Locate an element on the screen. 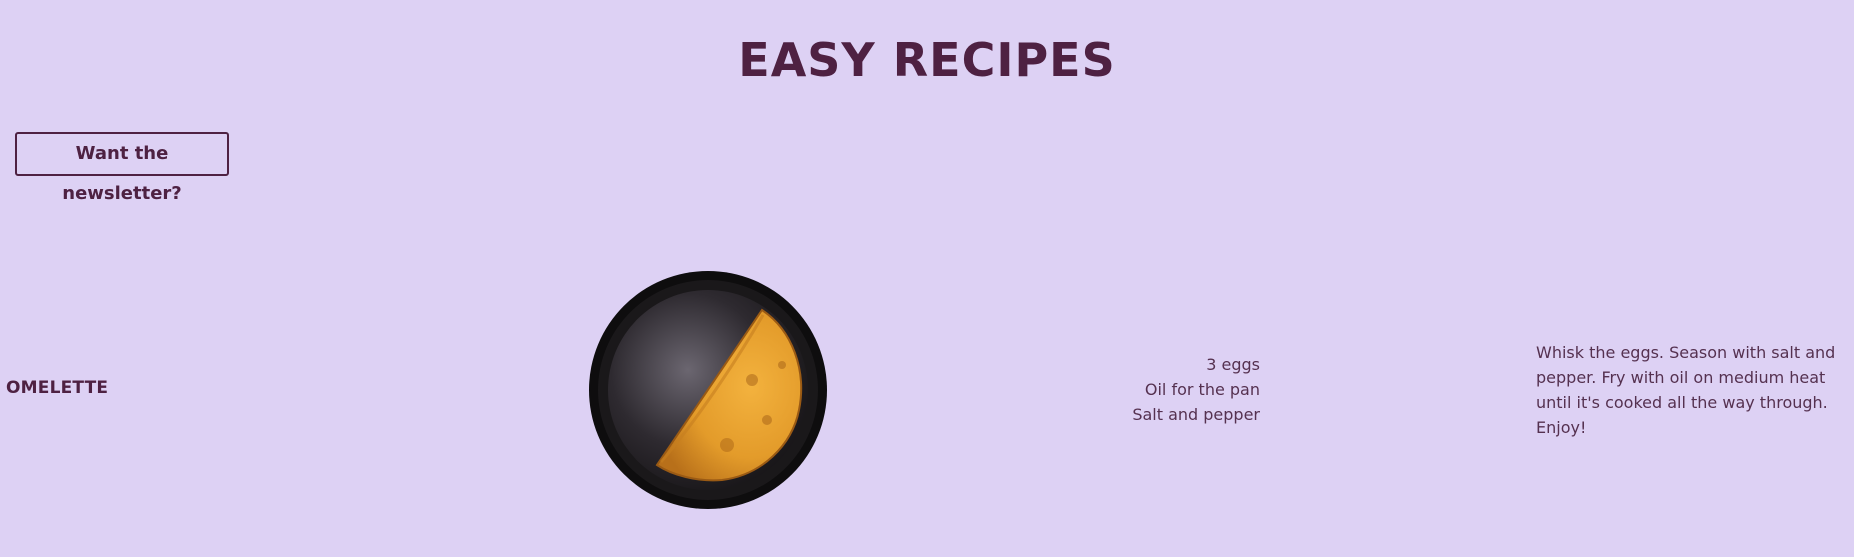  ingredient-item: Oil for the pan is located at coordinates (1202, 389).